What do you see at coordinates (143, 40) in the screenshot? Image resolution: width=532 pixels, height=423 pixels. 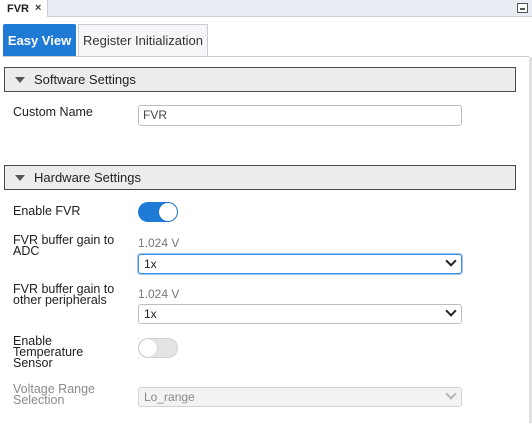 I see `tab-register-initialization: Register Initialization` at bounding box center [143, 40].